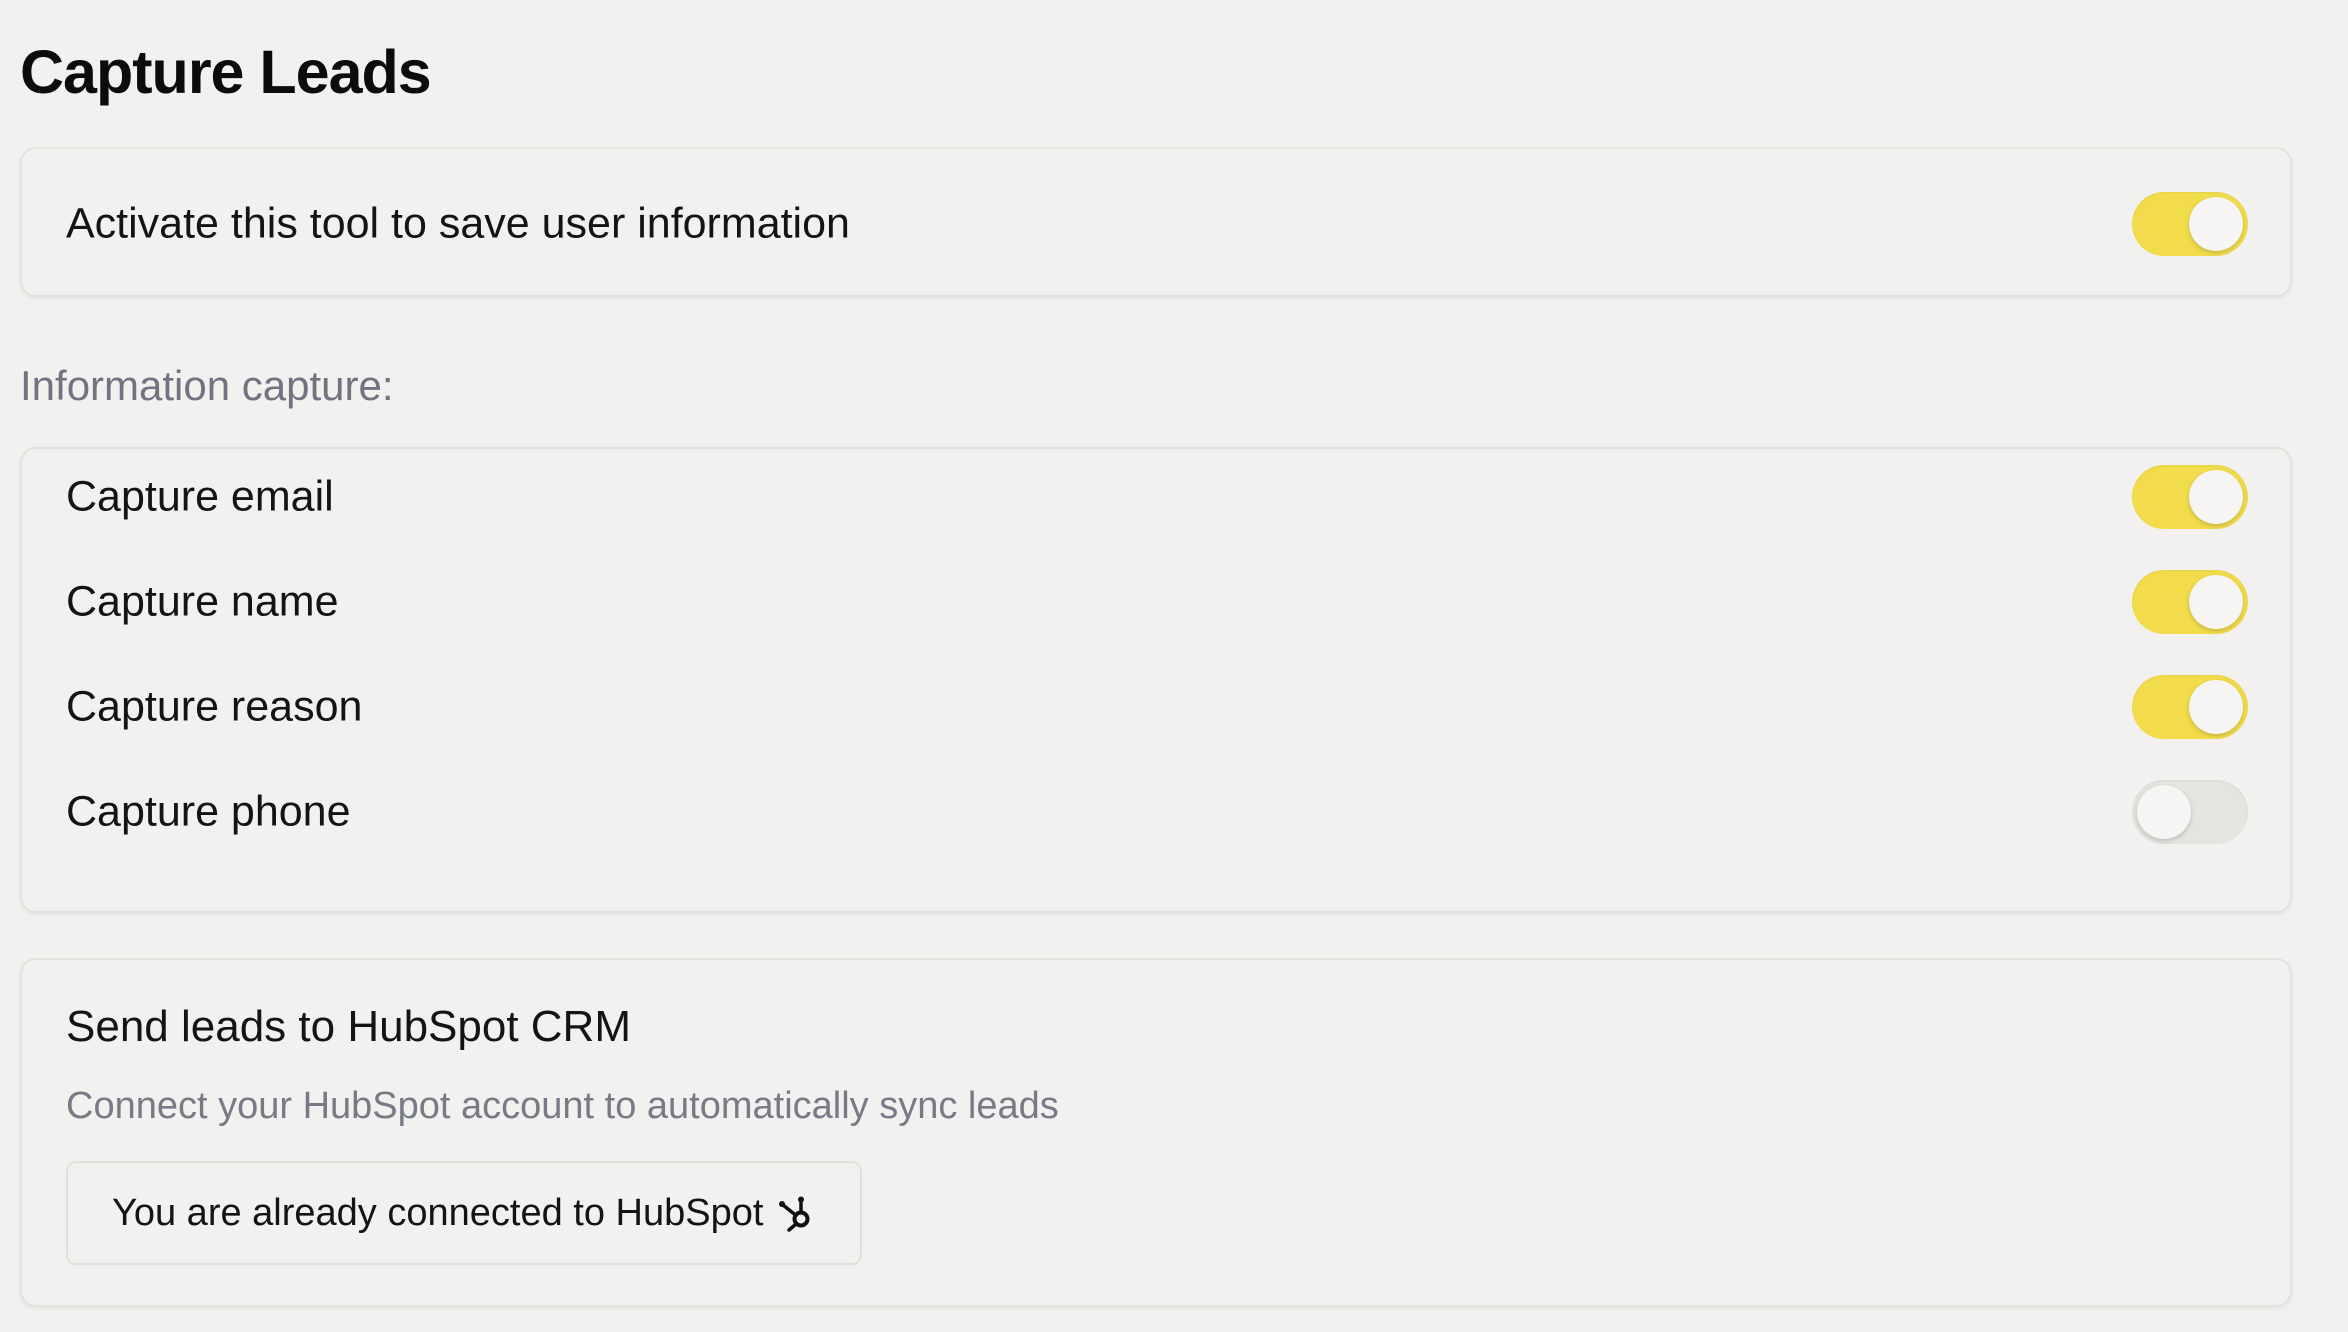  Describe the element at coordinates (208, 811) in the screenshot. I see `capture-phone-label: Capture phone` at that location.